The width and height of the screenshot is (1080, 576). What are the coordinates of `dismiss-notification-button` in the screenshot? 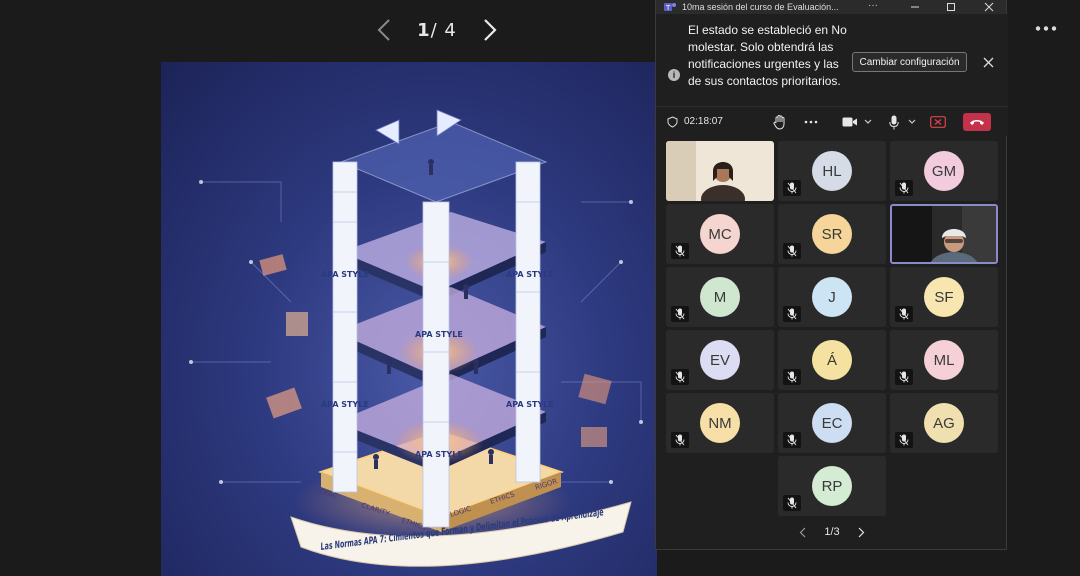 It's located at (988, 62).